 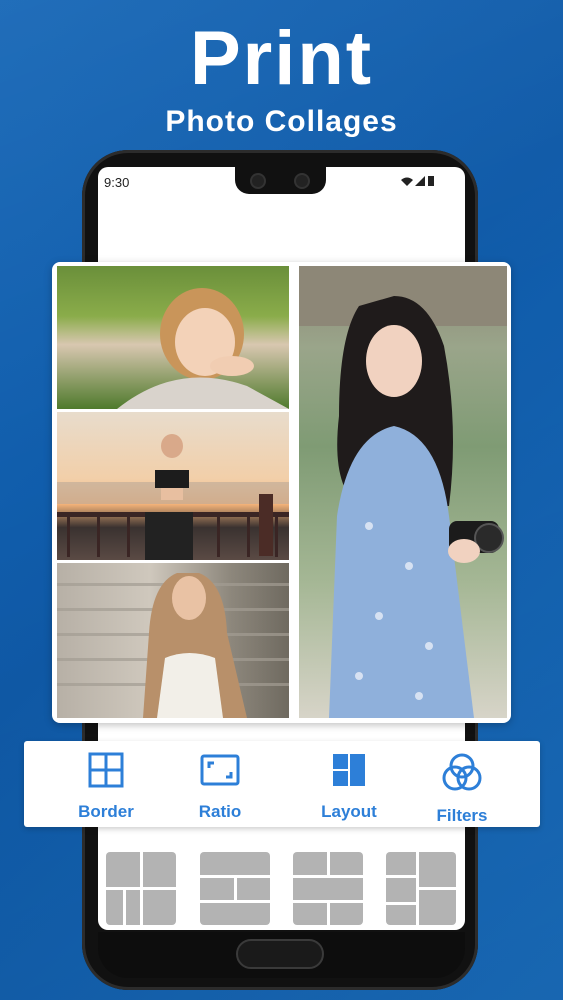 I want to click on aspect-ratio-icon, so click(x=220, y=770).